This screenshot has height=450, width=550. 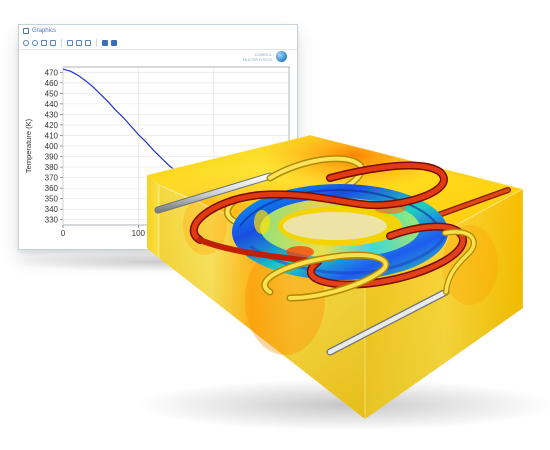 What do you see at coordinates (52, 146) in the screenshot?
I see `y-tick-label: 400` at bounding box center [52, 146].